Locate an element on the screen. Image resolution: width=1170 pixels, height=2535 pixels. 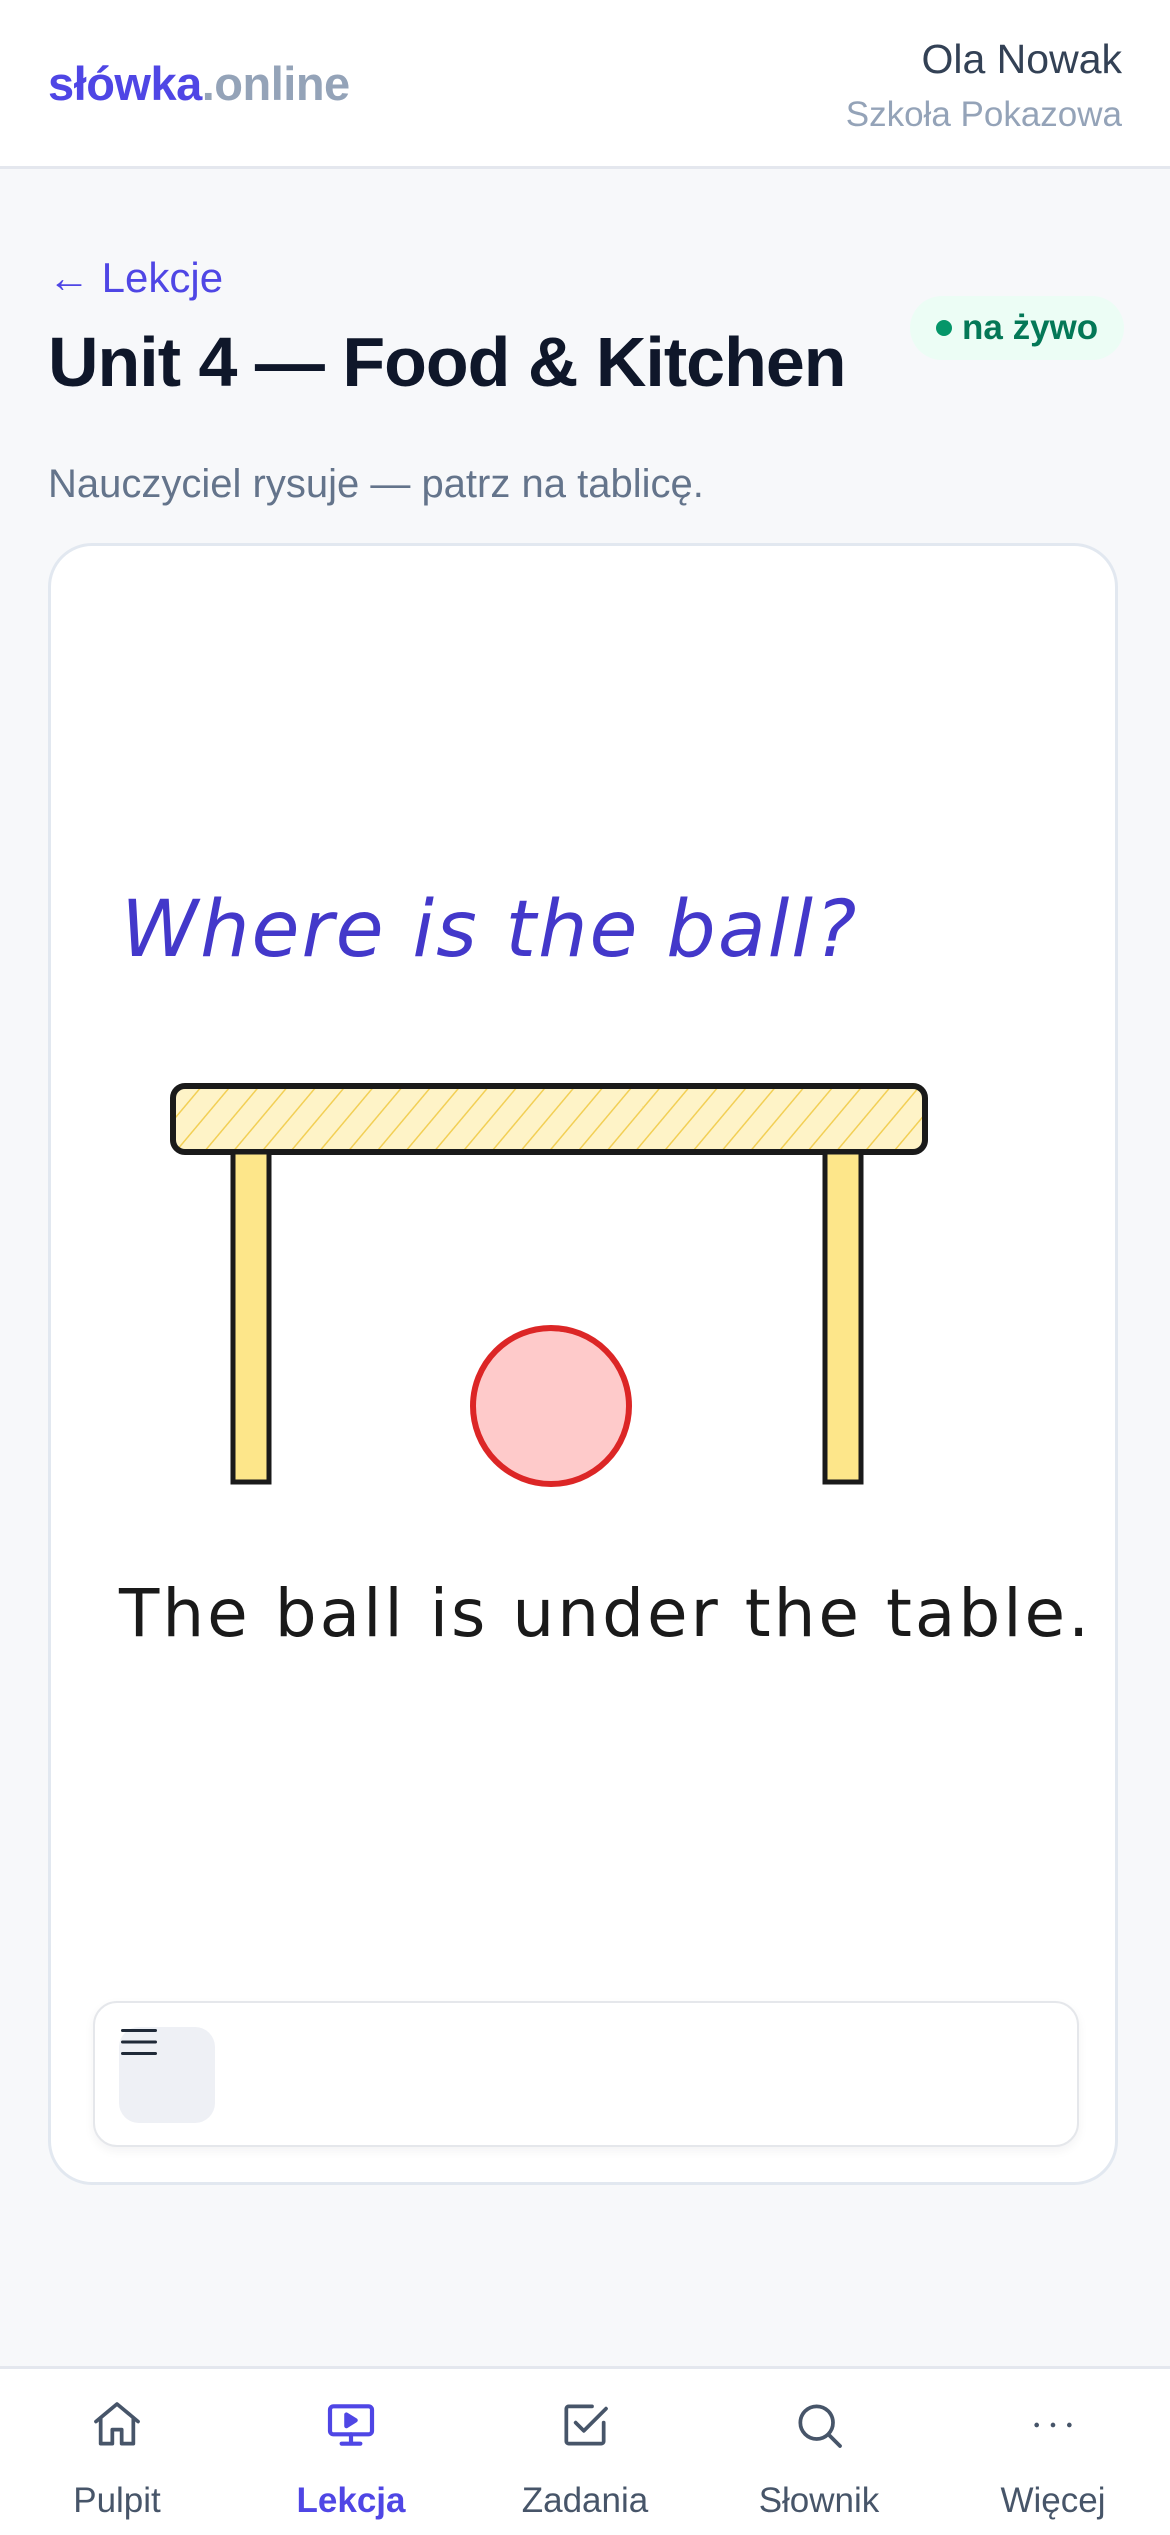
user-school: Szkoła Pokazowa is located at coordinates (983, 114).